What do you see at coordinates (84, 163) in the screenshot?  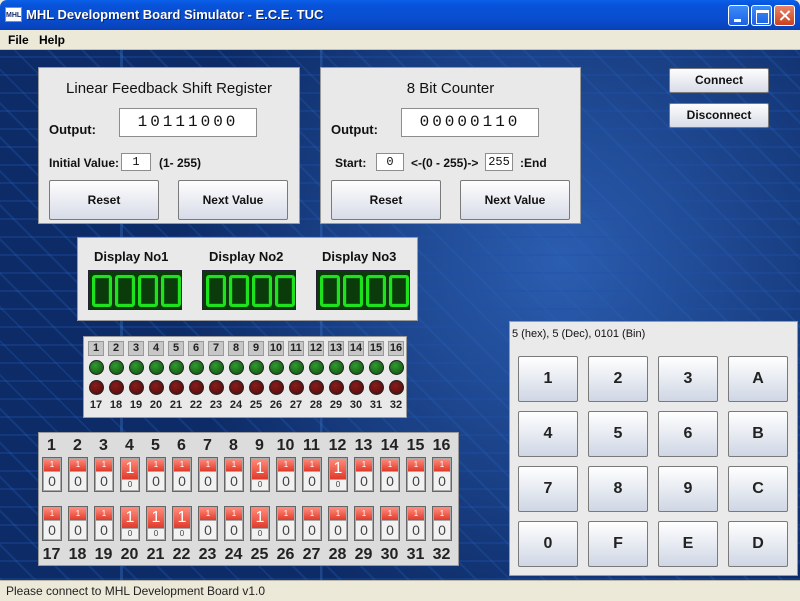 I see `lfsr-initial-label: Initial Value:` at bounding box center [84, 163].